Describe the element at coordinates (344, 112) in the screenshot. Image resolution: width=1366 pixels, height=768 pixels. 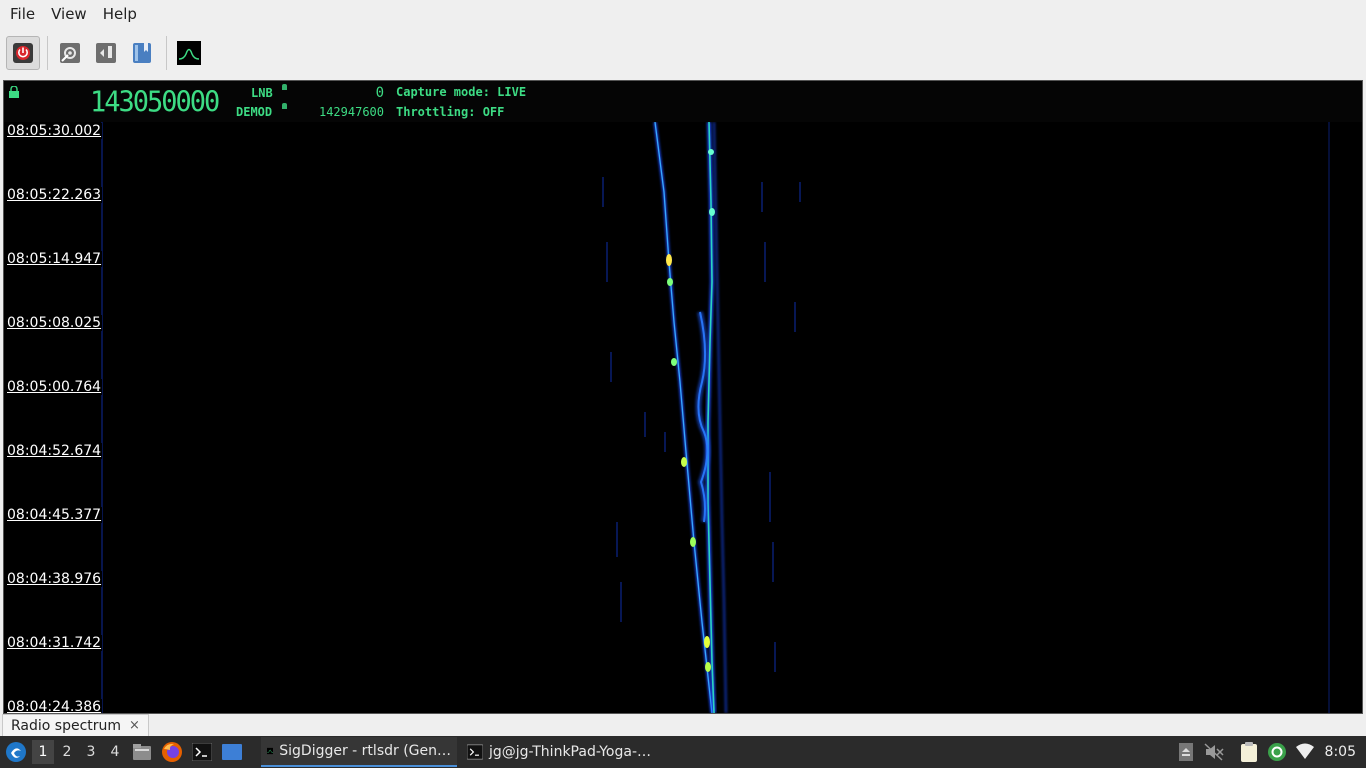
I see `demod-frequency: 142947600` at that location.